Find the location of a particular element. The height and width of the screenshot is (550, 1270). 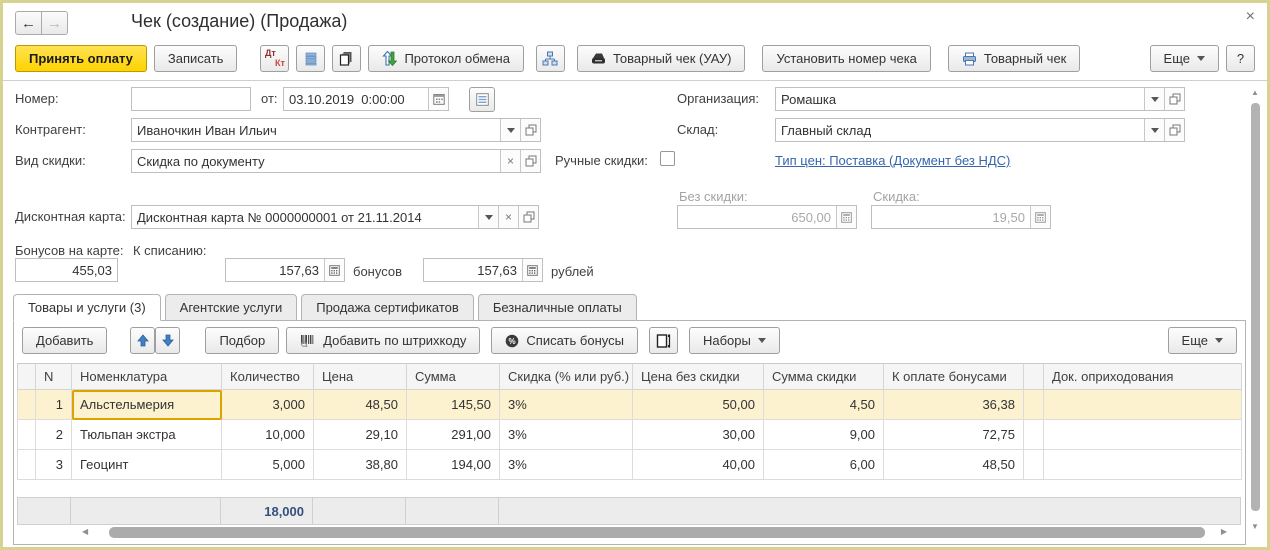

organization-dropdown-button is located at coordinates (1154, 99).